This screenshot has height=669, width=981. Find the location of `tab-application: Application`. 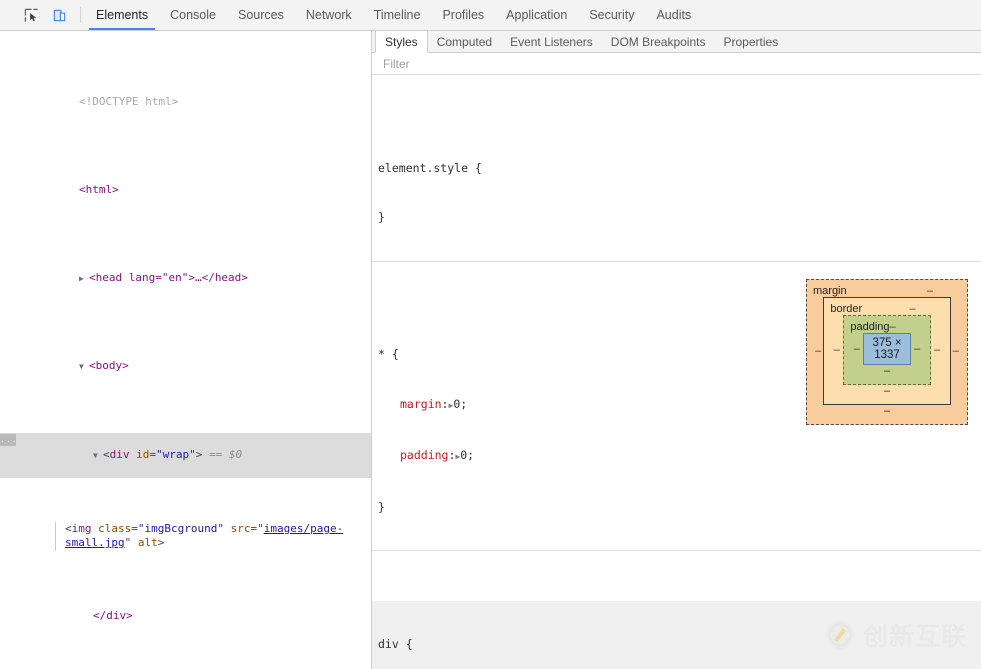

tab-application: Application is located at coordinates (536, 15).